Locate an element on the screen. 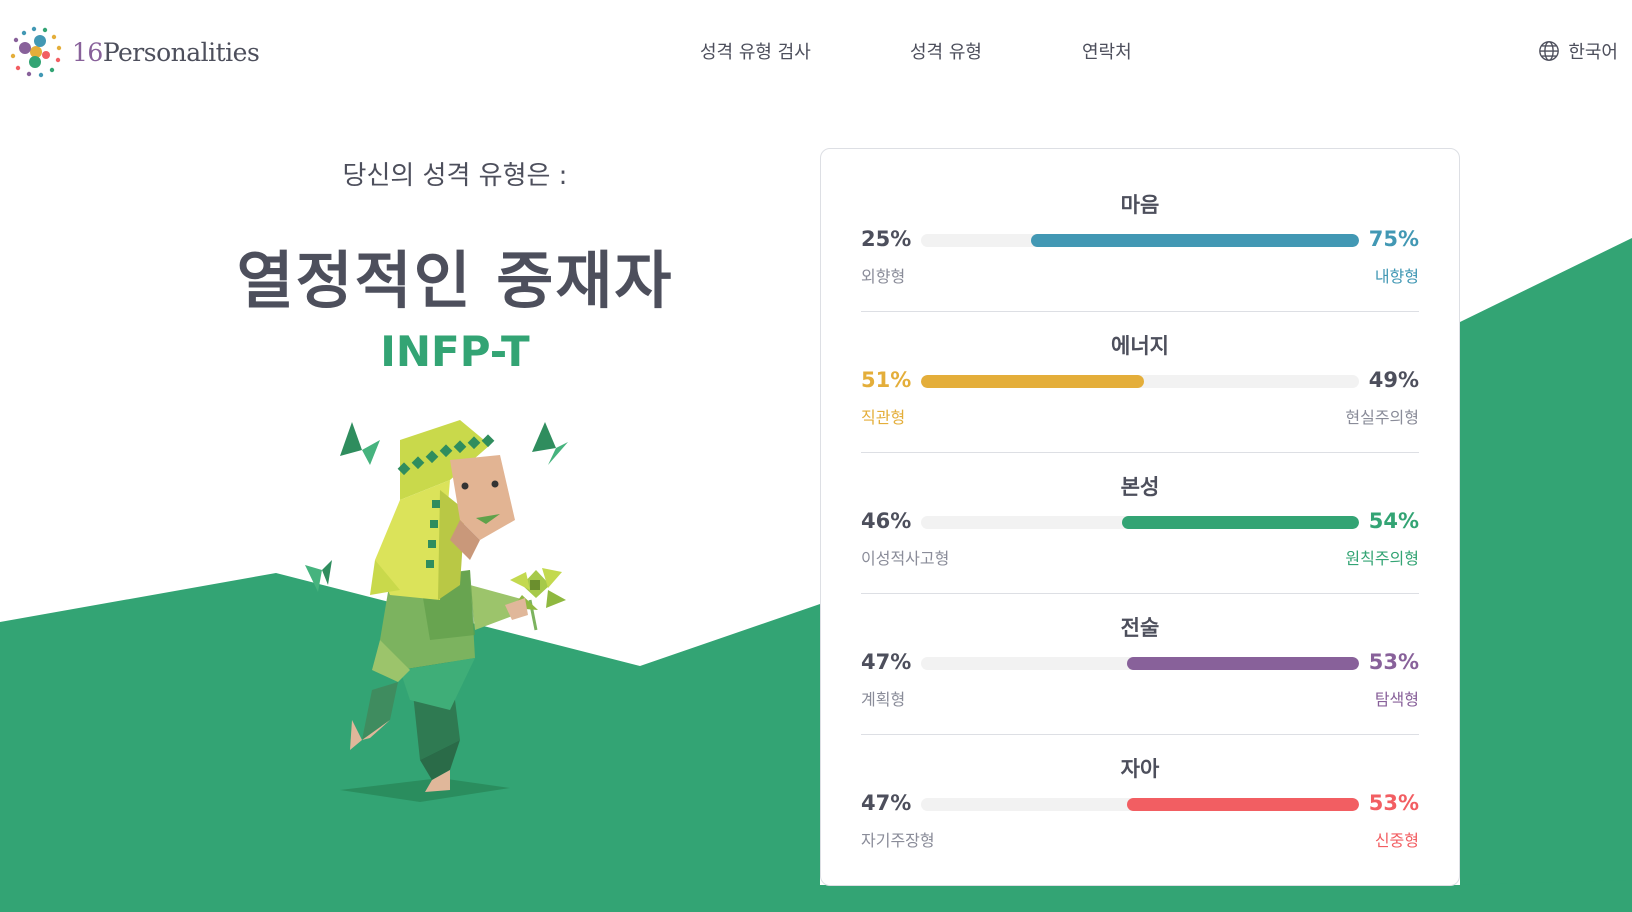 This screenshot has width=1632, height=912. trait-right-label: 현실주의형 is located at coordinates (1382, 417).